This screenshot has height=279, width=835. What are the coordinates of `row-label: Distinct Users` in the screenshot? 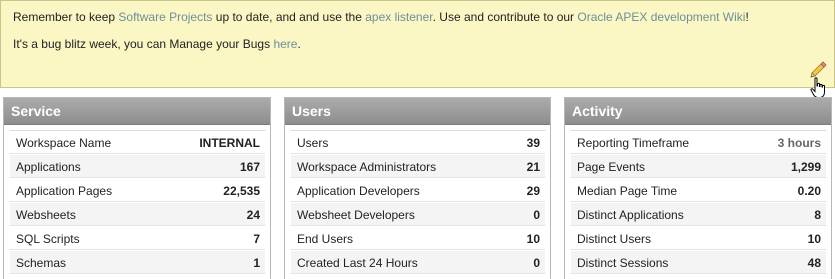 It's located at (614, 239).